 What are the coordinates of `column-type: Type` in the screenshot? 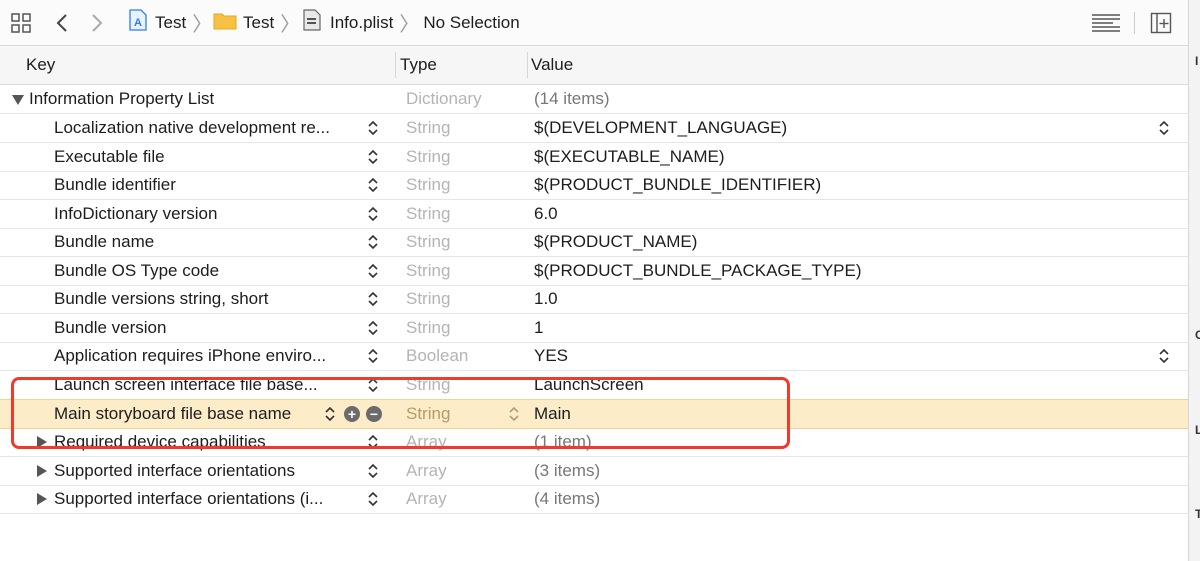 It's located at (418, 65).